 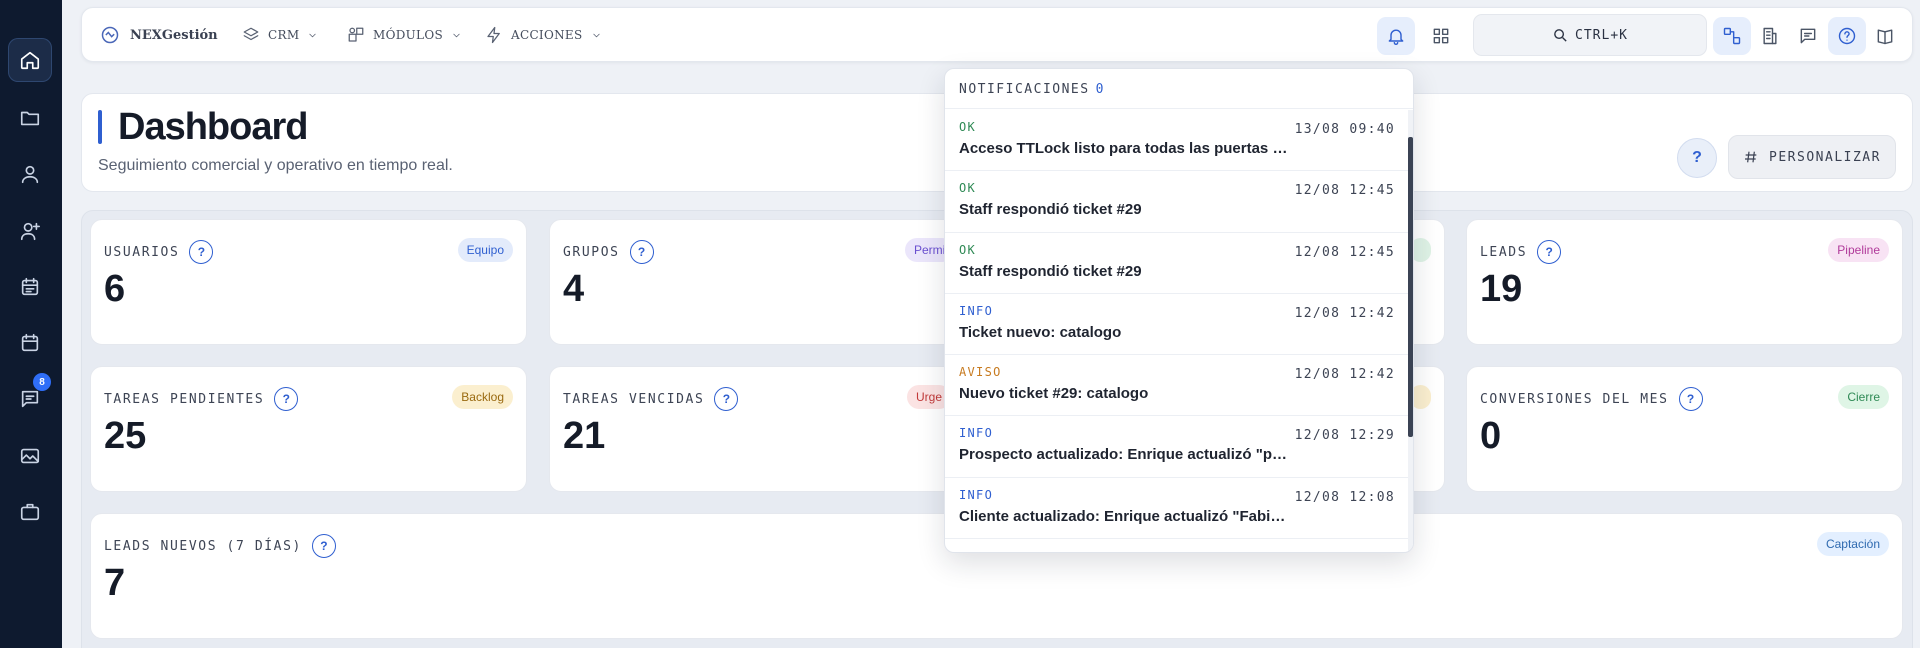 I want to click on notifications-count: 0, so click(x=1100, y=89).